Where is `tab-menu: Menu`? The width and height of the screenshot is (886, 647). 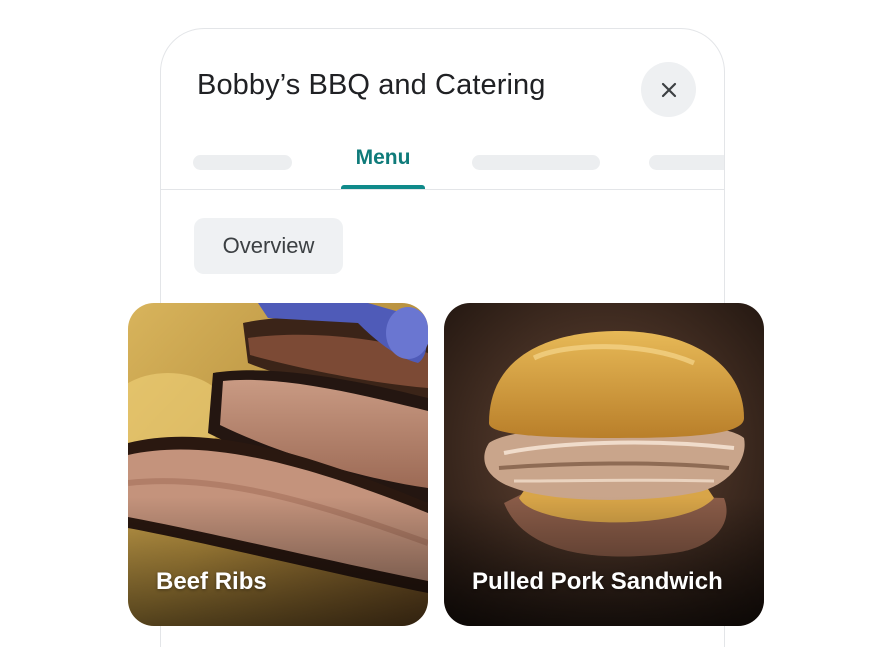
tab-menu: Menu is located at coordinates (383, 164).